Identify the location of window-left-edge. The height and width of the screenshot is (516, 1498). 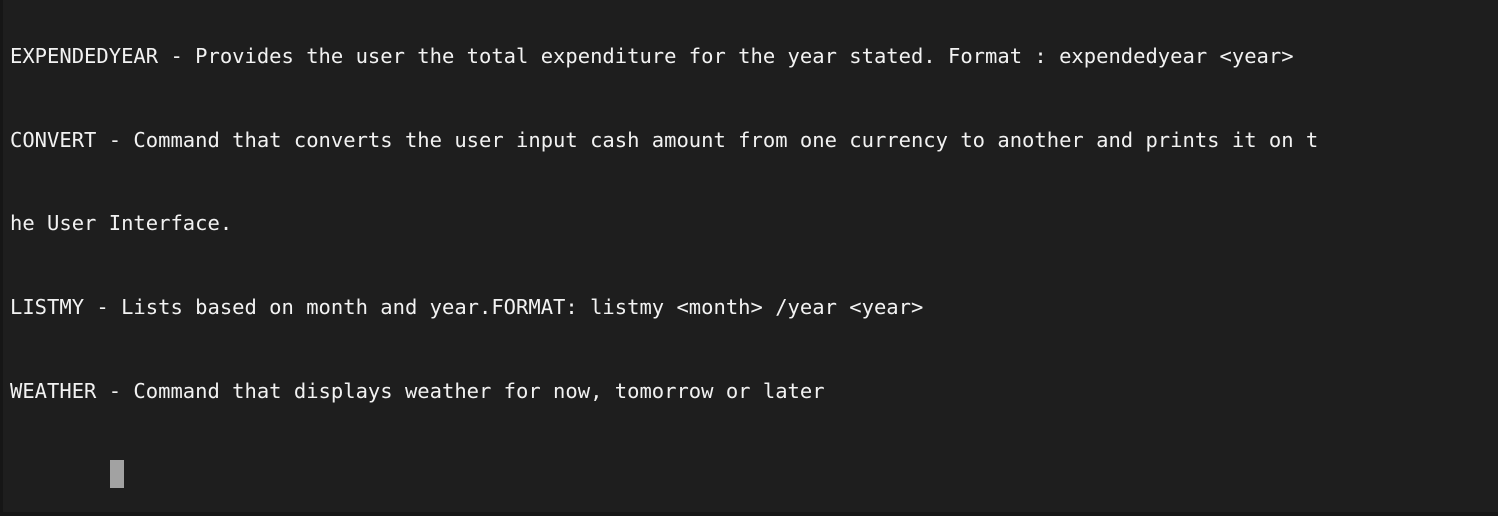
(1, 258).